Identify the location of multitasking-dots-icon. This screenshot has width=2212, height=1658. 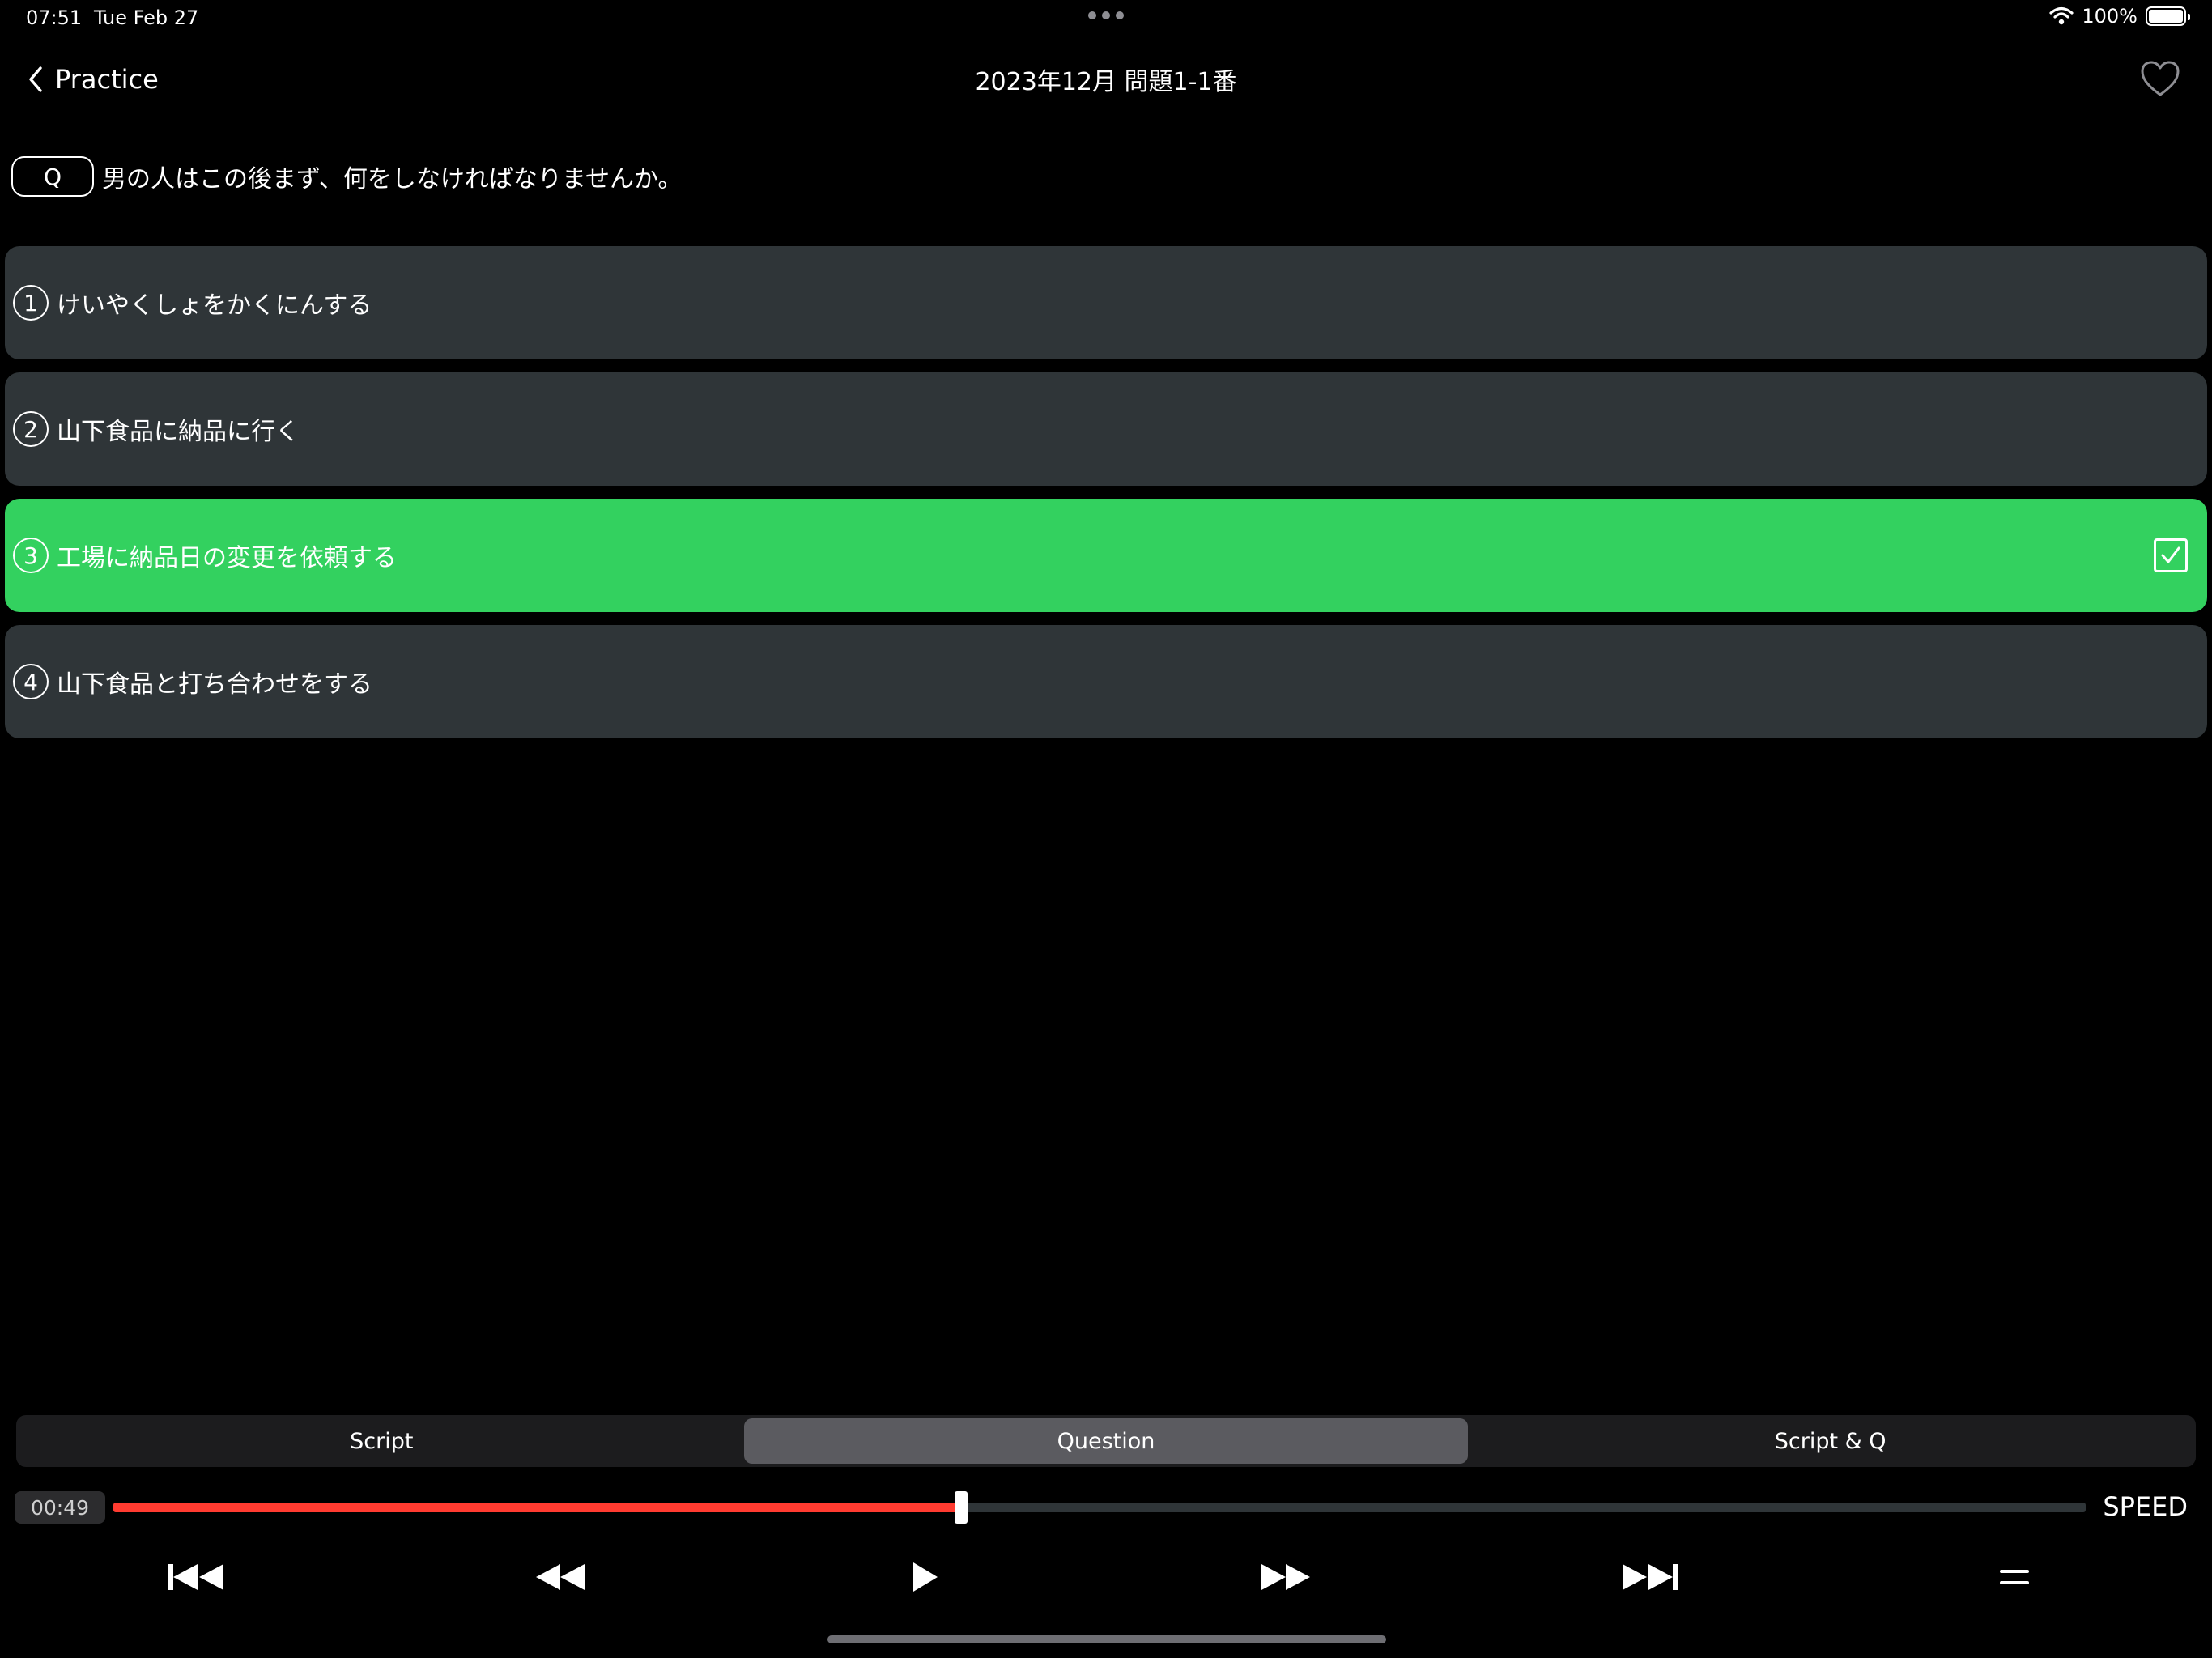
(1106, 17).